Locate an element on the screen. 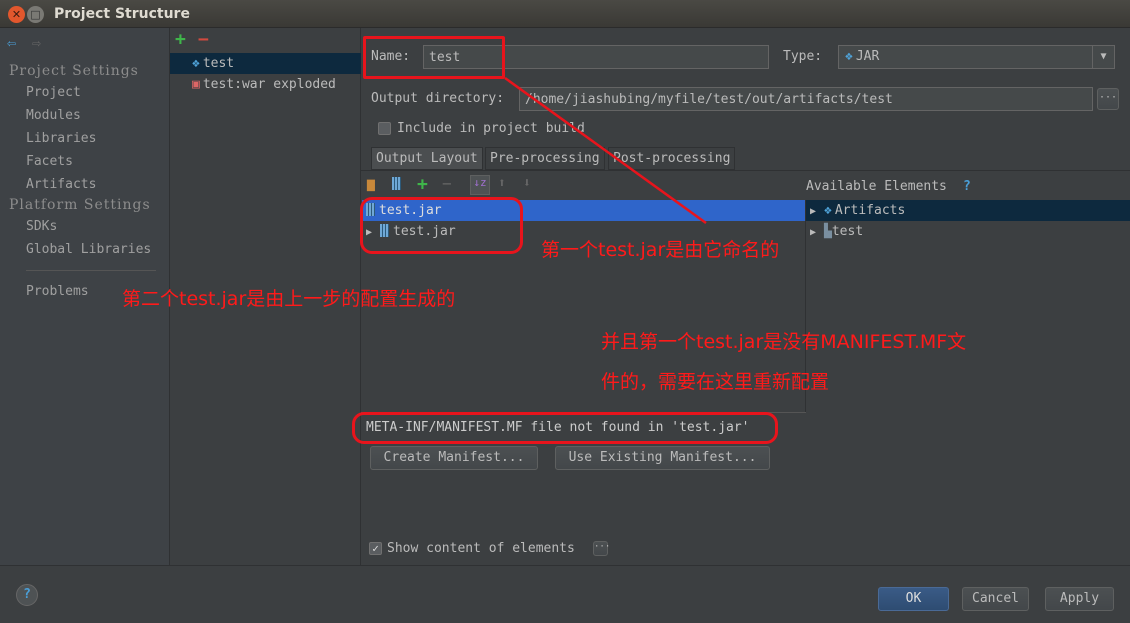 The height and width of the screenshot is (623, 1130). annotation-manifest-2: 件的，需要在这里重新配置 is located at coordinates (715, 382).